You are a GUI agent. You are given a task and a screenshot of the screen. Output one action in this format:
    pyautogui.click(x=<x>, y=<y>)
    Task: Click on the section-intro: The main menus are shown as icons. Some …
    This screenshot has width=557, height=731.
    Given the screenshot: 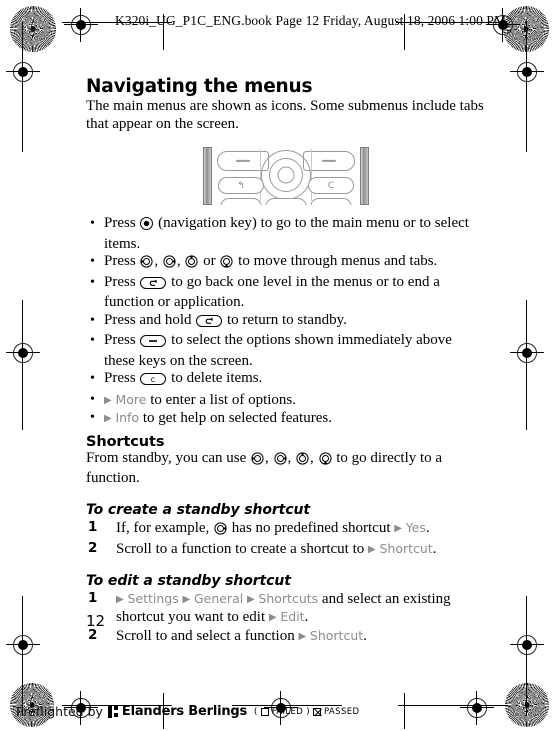 What is the action you would take?
    pyautogui.click(x=285, y=115)
    